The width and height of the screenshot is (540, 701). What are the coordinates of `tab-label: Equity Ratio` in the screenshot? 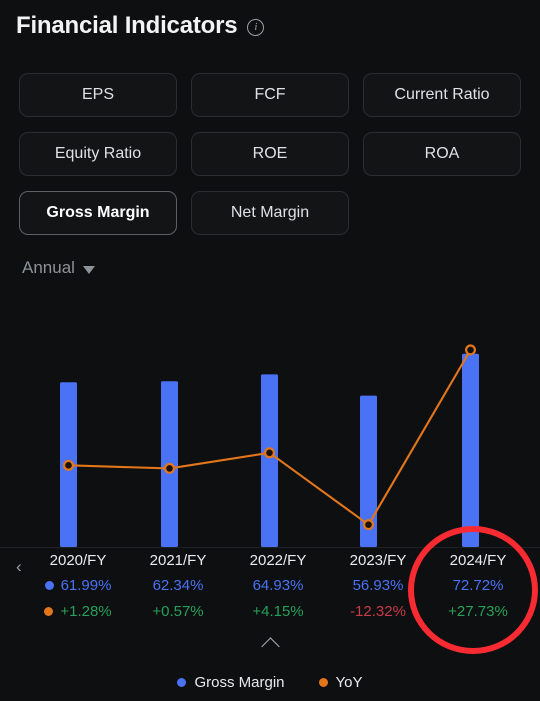 It's located at (98, 153).